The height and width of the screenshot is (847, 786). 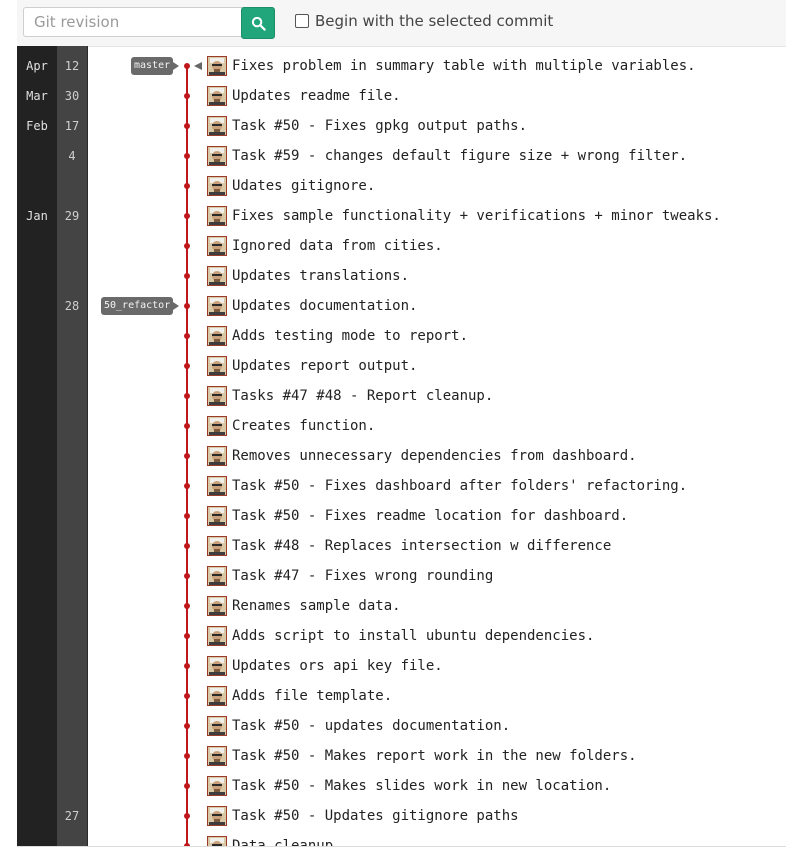 I want to click on commit-row: Updates translations., so click(x=308, y=276).